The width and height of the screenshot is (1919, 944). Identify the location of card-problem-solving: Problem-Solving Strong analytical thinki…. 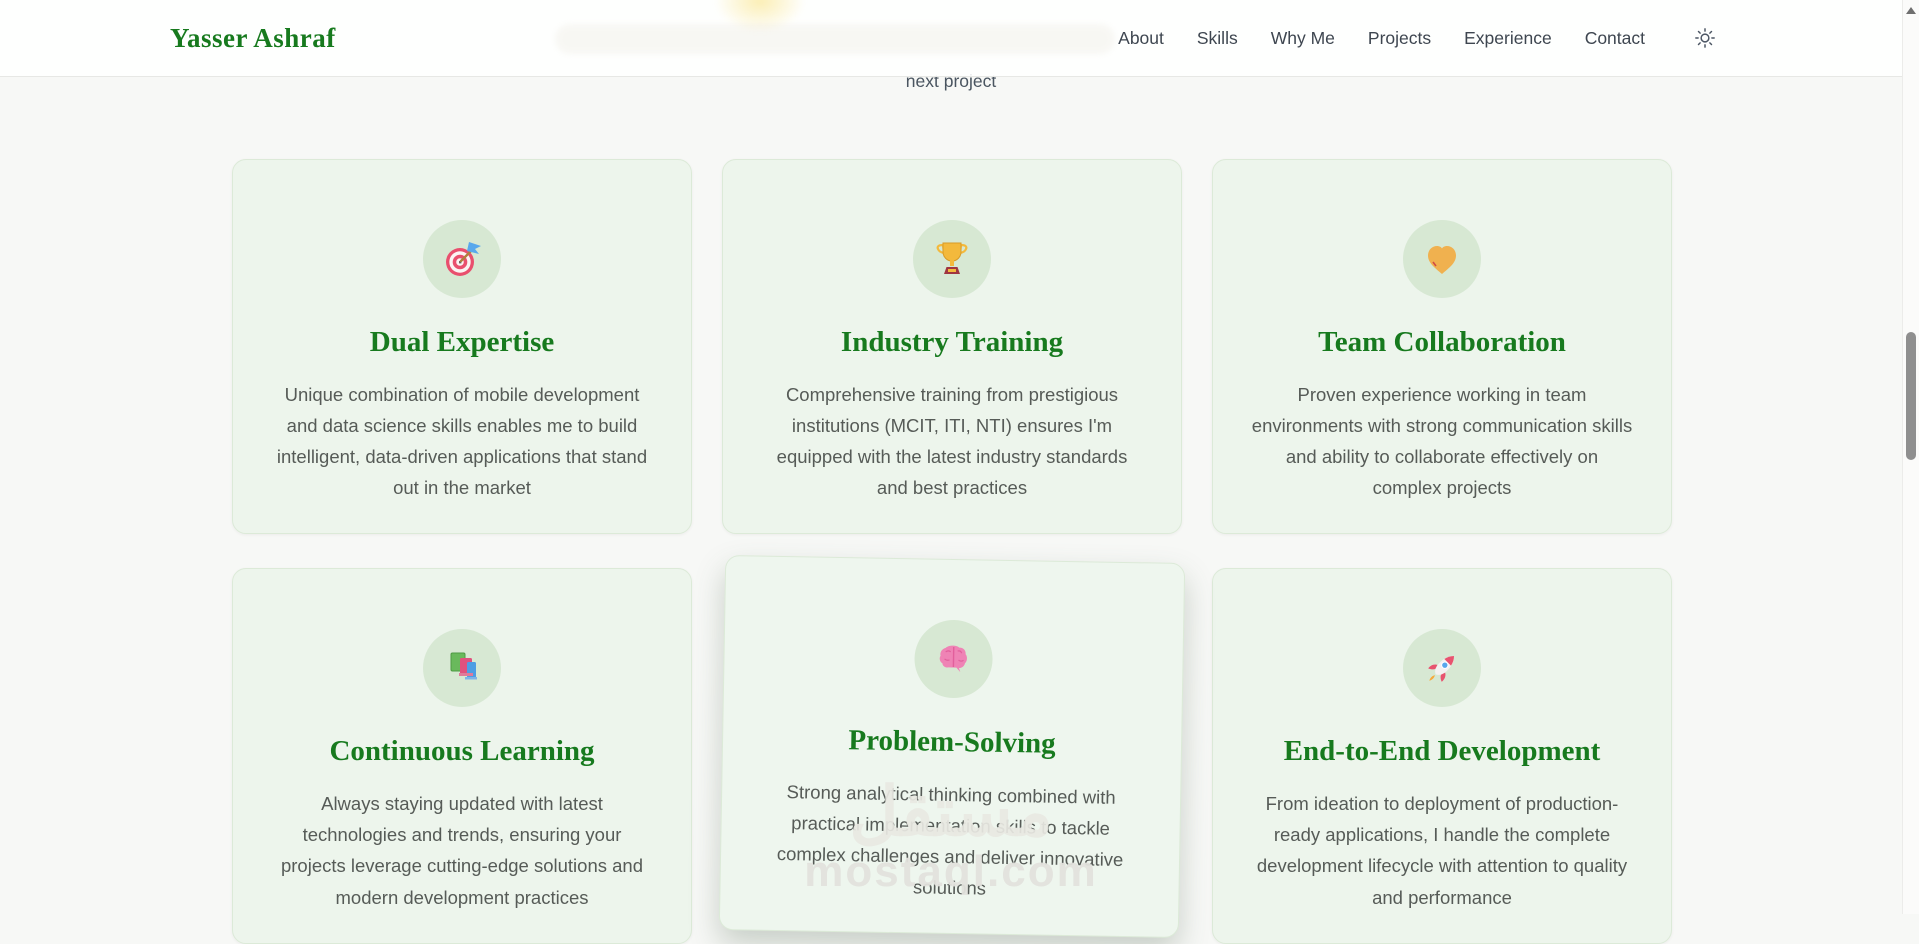
(952, 747).